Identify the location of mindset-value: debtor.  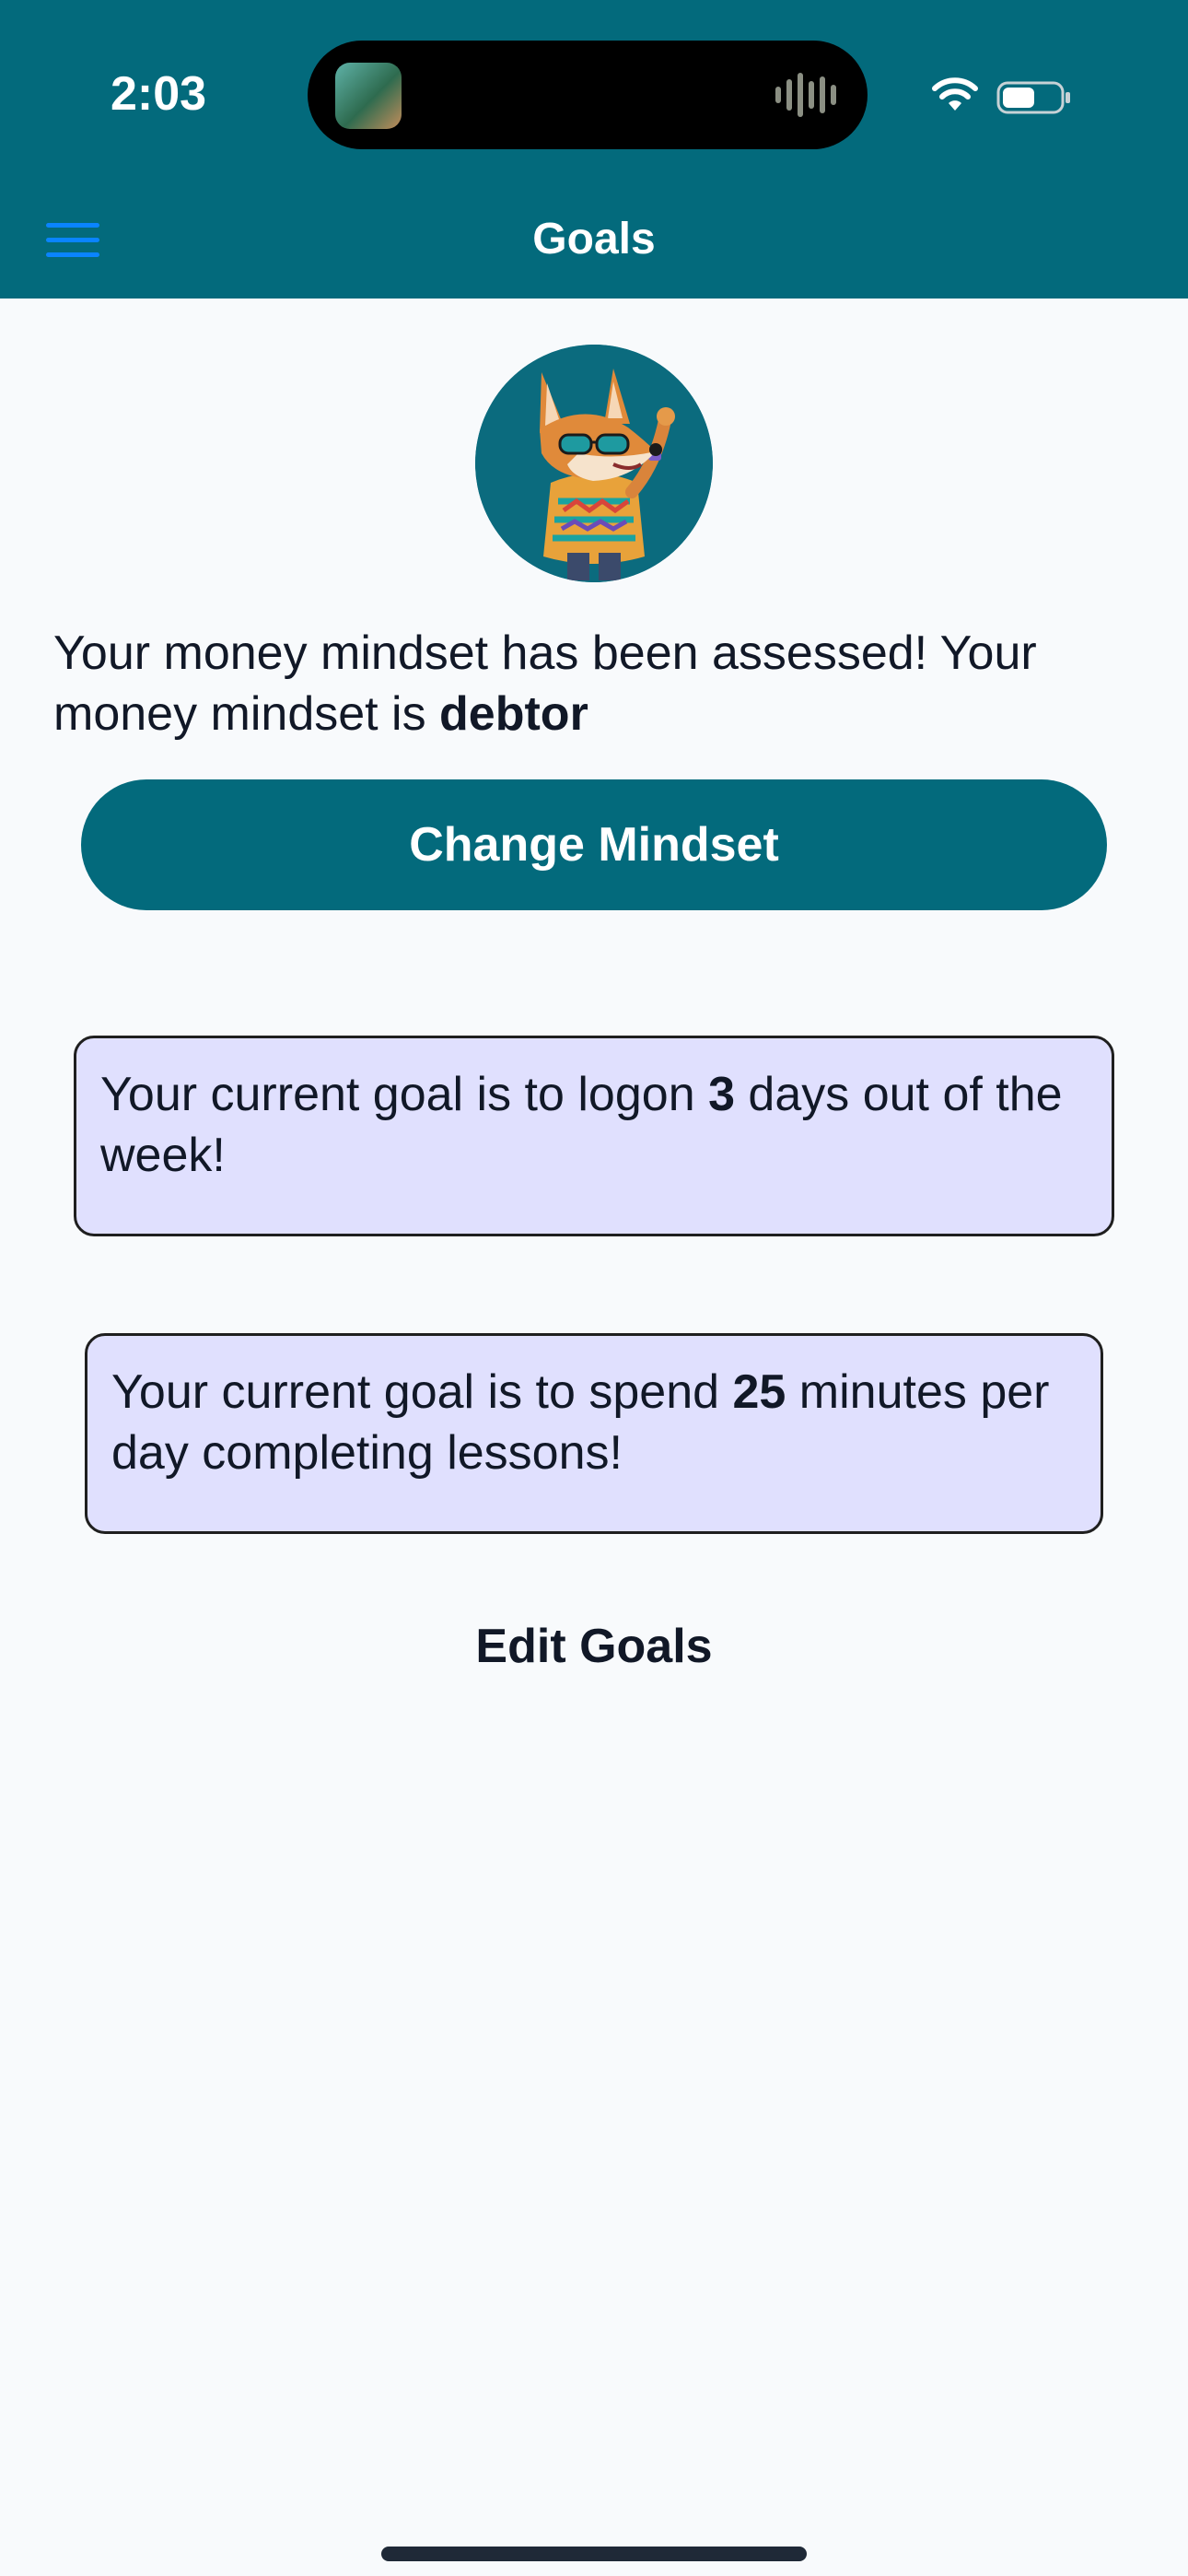
(513, 714).